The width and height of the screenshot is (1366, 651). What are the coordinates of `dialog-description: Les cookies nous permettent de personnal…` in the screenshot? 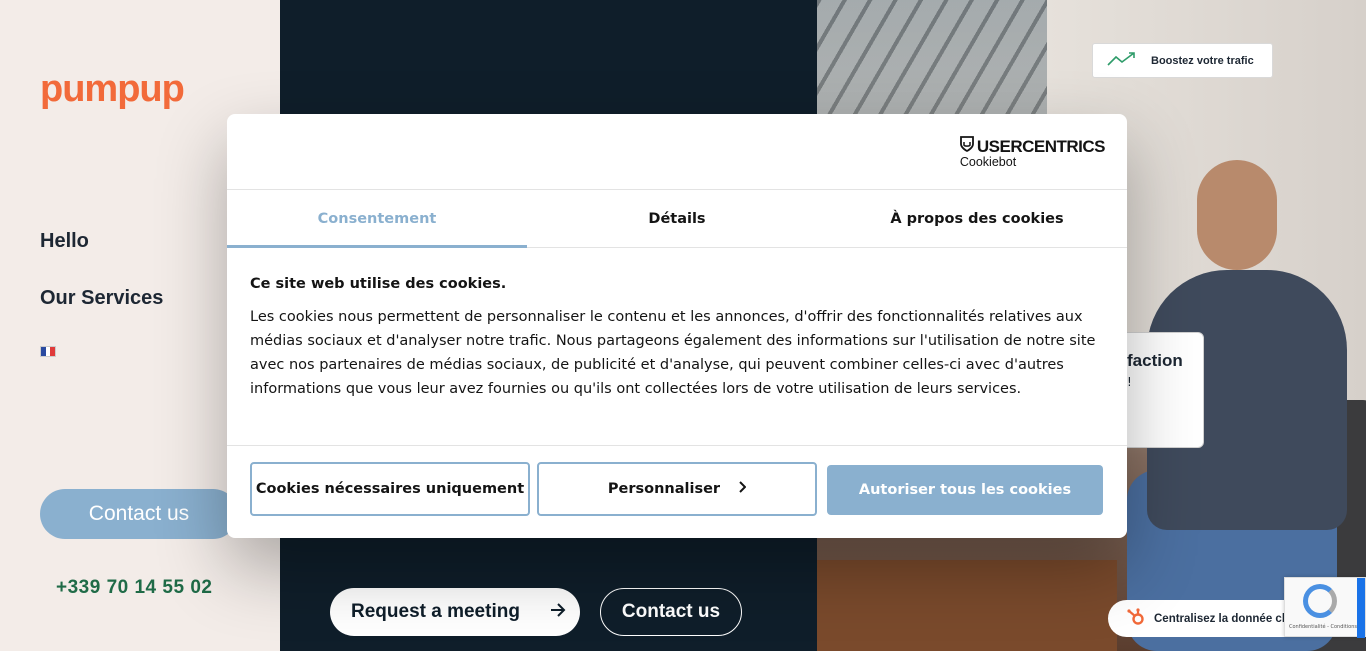 It's located at (673, 353).